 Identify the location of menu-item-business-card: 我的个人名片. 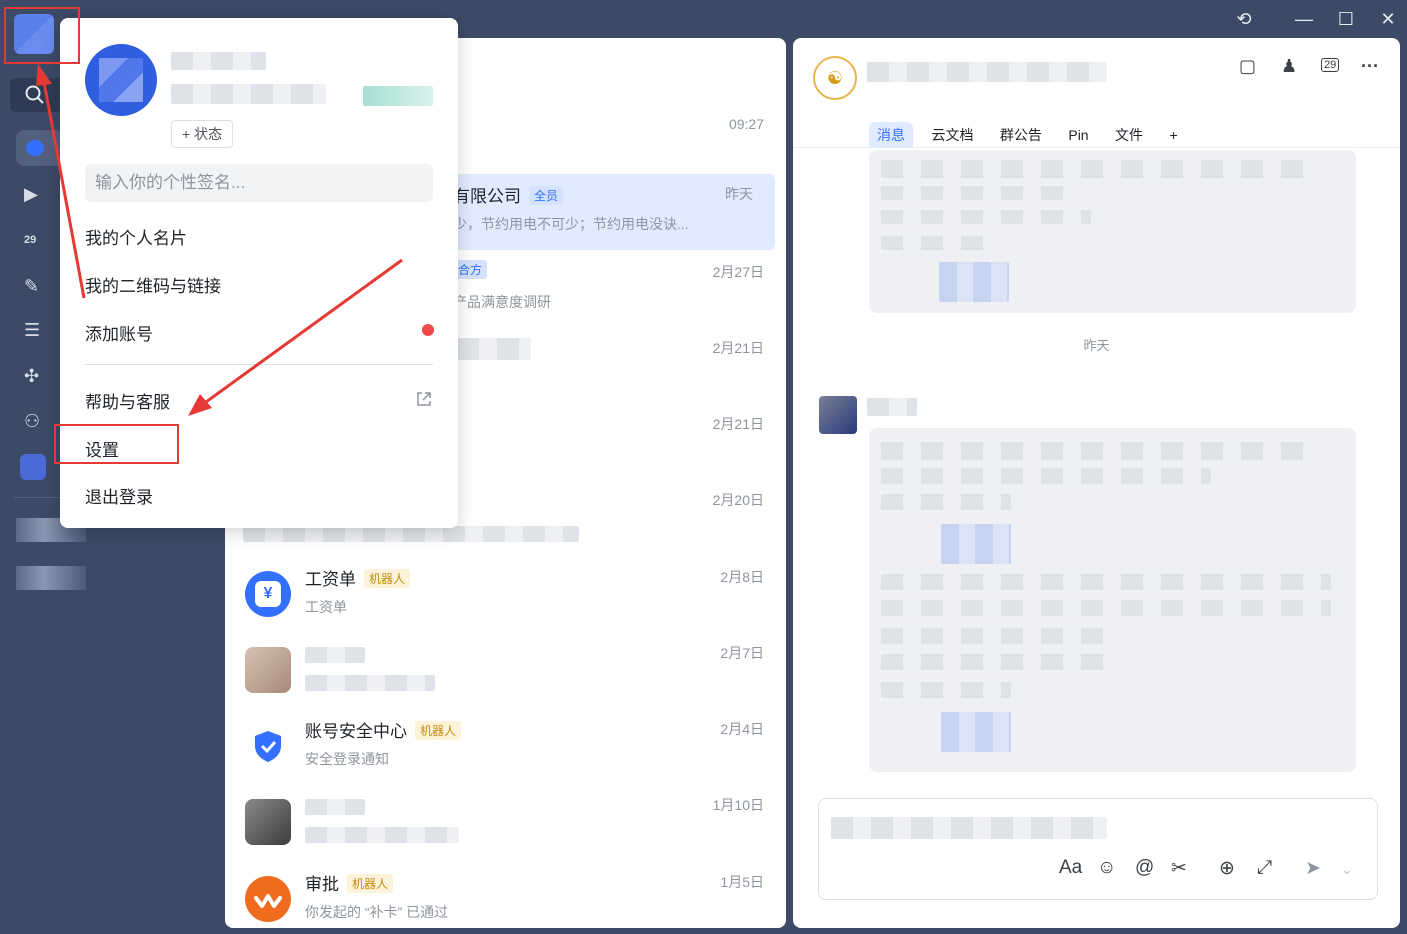
(136, 236).